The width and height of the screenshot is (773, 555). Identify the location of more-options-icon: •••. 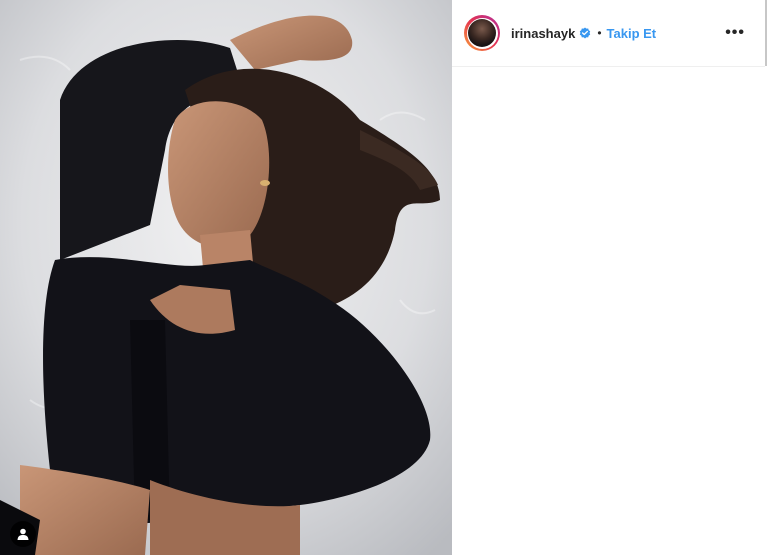
(735, 33).